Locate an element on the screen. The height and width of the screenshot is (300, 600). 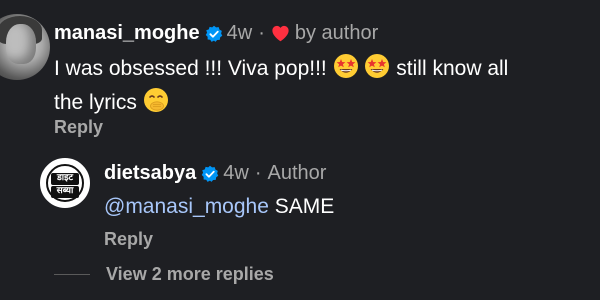
comment-text-line2: the lyrics is located at coordinates (95, 102).